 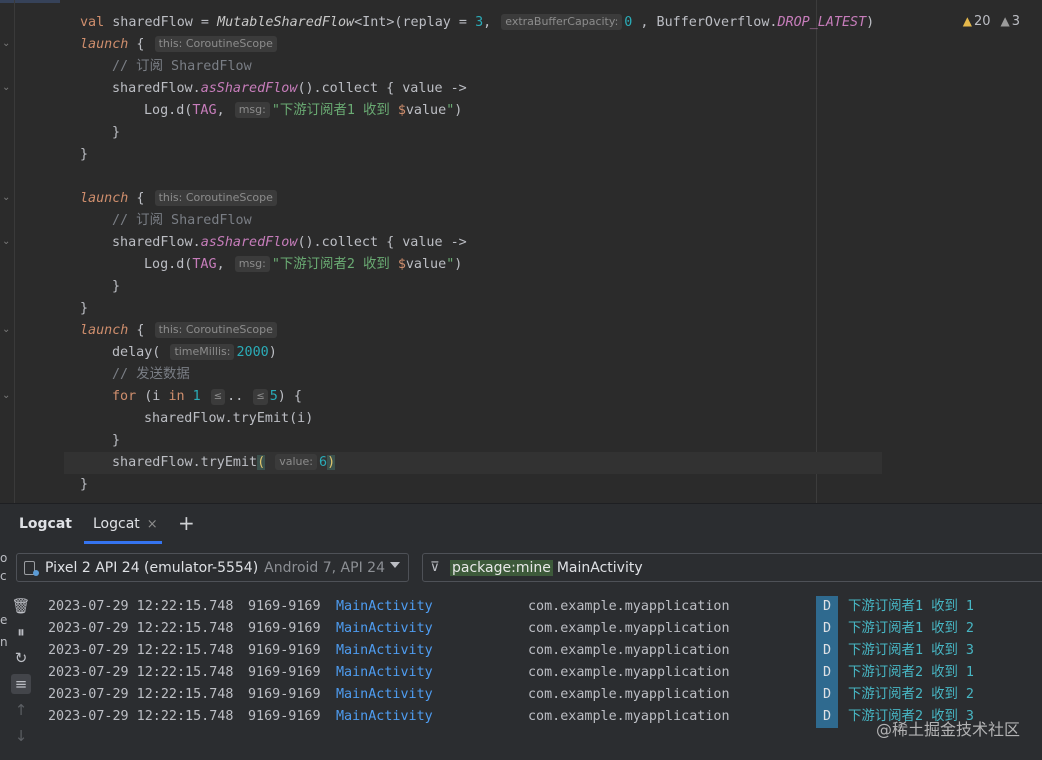 I want to click on code-line: sharedFlow.tryEmit(i), so click(x=229, y=418).